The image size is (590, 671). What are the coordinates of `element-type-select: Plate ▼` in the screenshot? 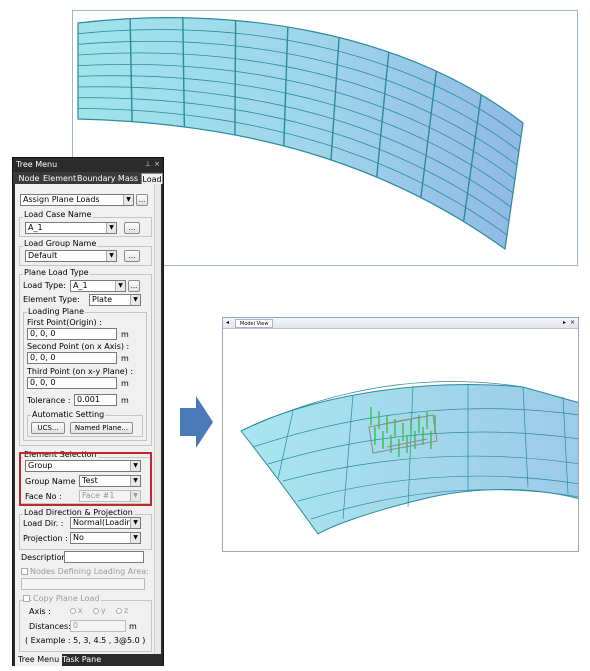 It's located at (115, 300).